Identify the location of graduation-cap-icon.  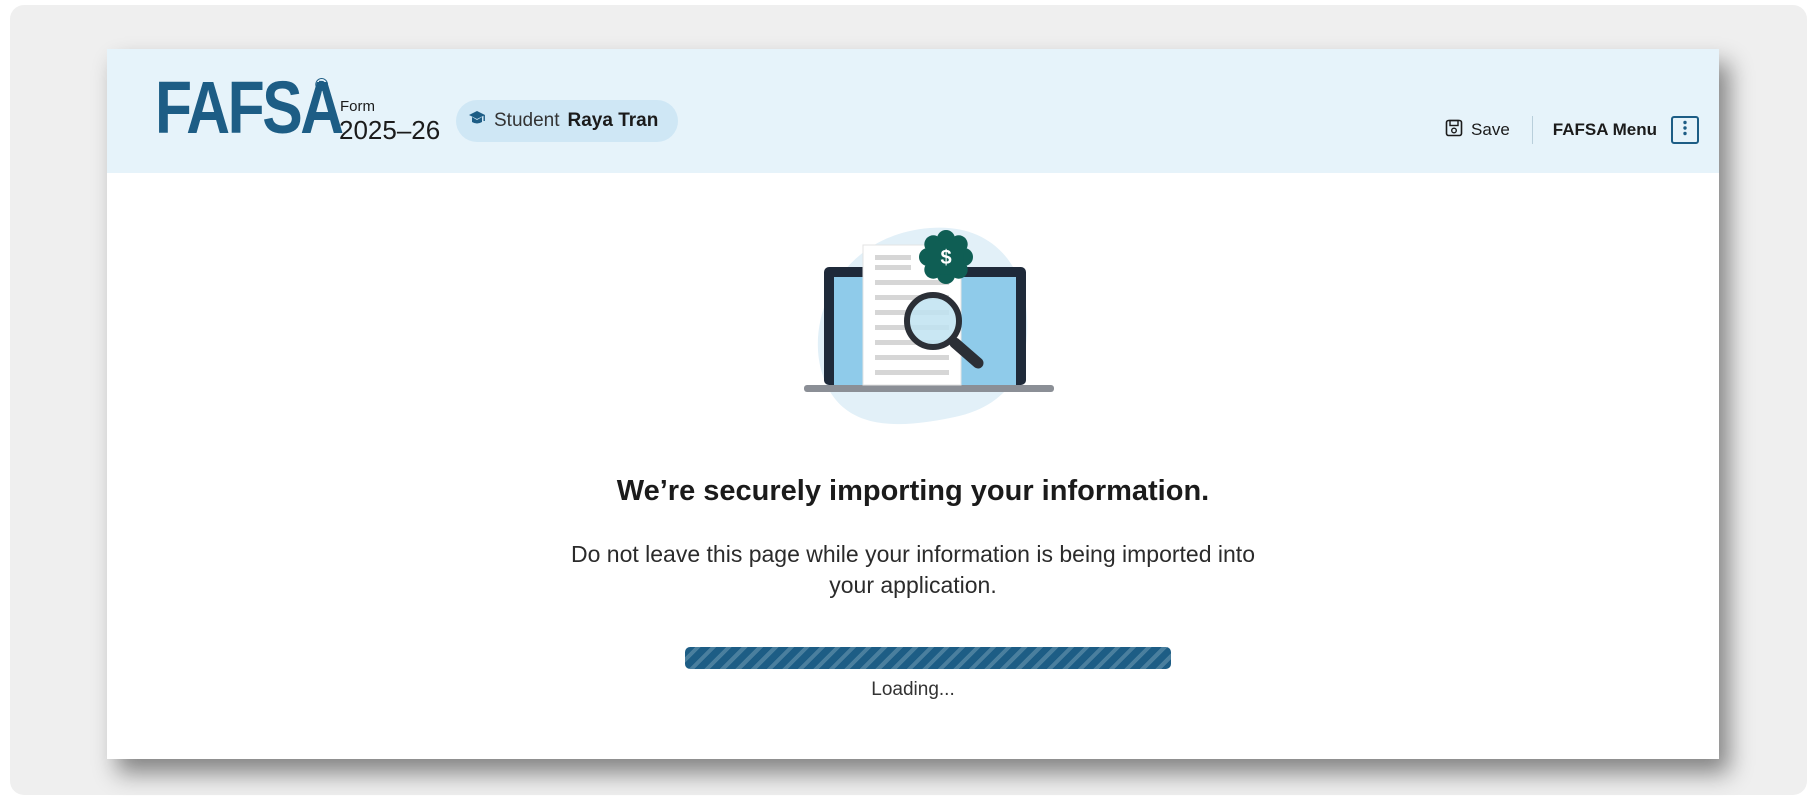
(477, 121).